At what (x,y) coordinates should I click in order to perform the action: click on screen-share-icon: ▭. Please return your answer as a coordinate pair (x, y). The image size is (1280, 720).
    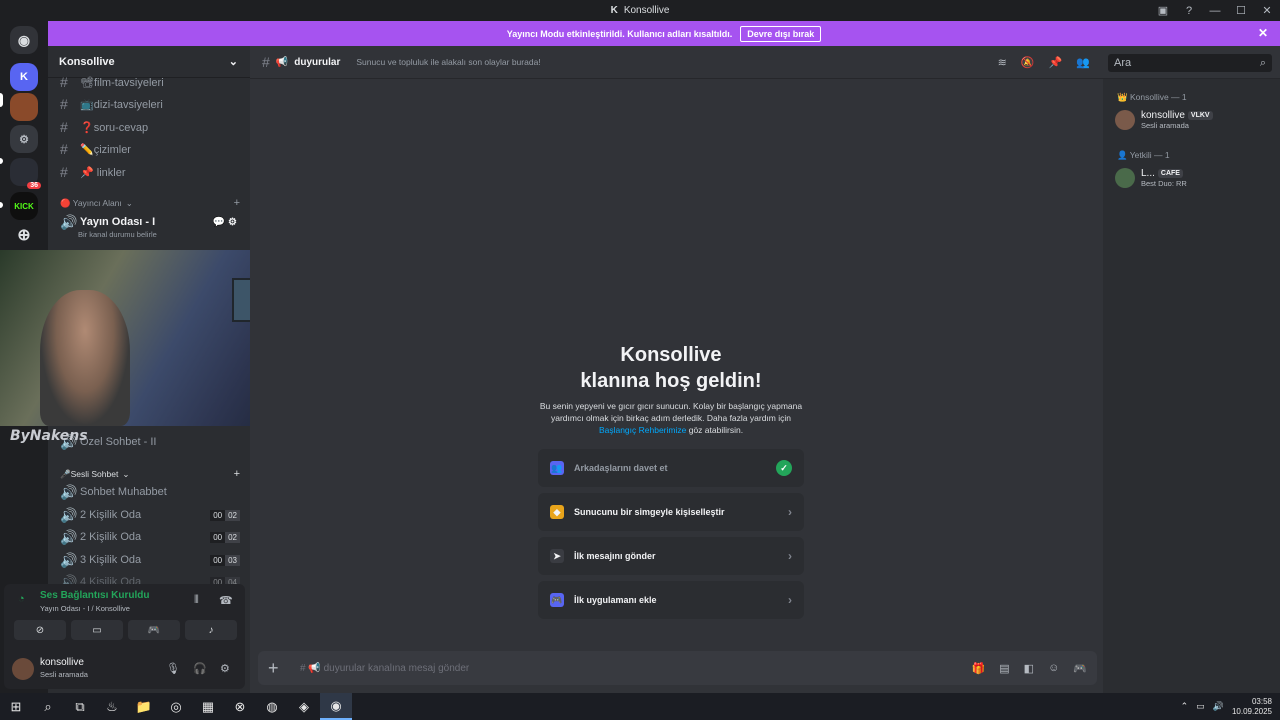
    Looking at the image, I should click on (97, 630).